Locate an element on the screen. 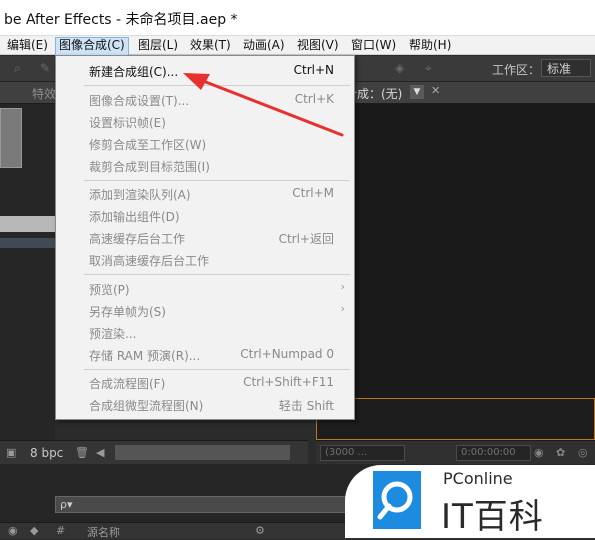  menu-item-mini-flowchart: 合成组微型流程图(N) 轻击 Shift is located at coordinates (205, 405).